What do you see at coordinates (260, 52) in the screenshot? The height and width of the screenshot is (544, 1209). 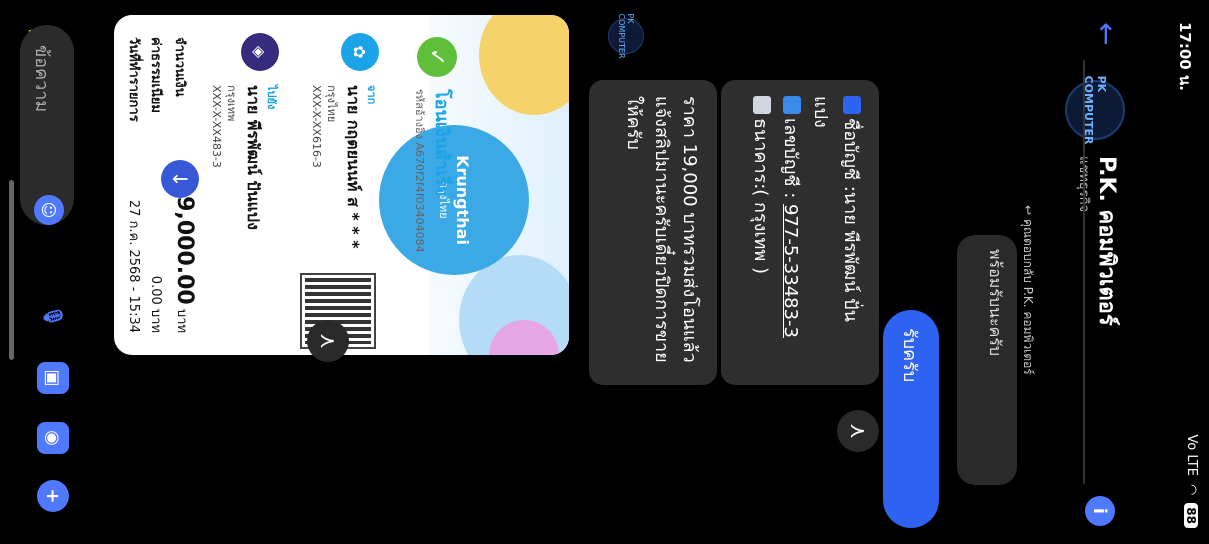 I see `bangkok-bank-icon: ◈` at bounding box center [260, 52].